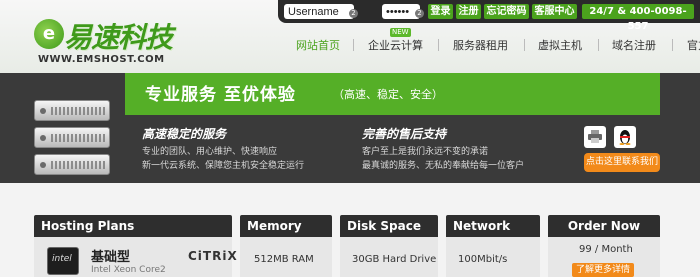 The height and width of the screenshot is (277, 700). Describe the element at coordinates (506, 11) in the screenshot. I see `forgot-password-button: 忘记密码` at that location.